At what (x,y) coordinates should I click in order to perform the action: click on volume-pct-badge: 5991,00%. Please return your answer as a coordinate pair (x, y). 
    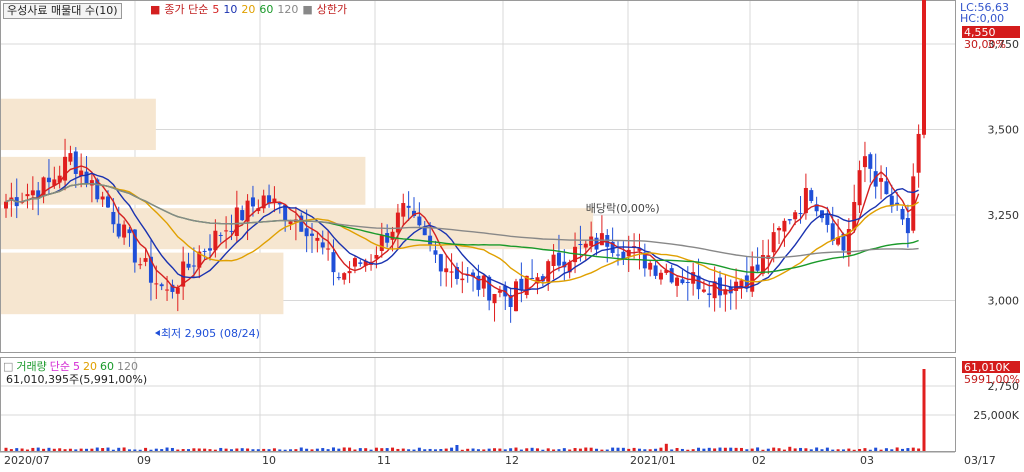
    Looking at the image, I should click on (992, 379).